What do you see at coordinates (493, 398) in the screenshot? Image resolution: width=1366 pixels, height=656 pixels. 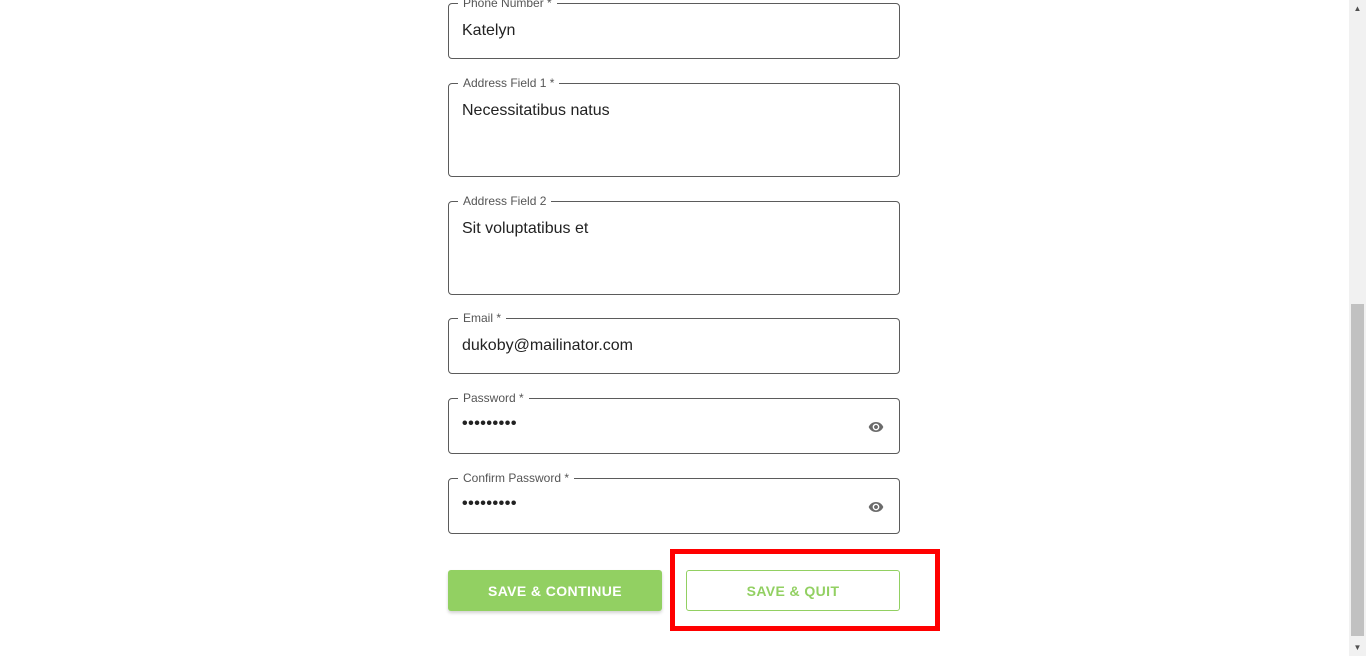 I see `password-label: Password *` at bounding box center [493, 398].